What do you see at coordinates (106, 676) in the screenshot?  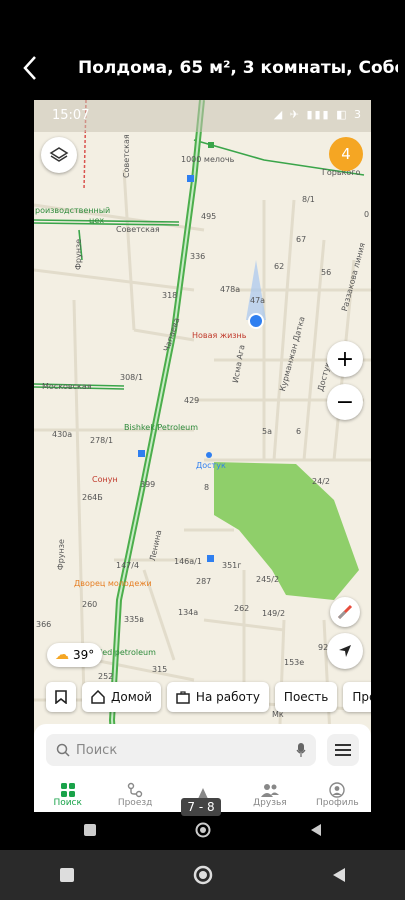 I see `map-label: 252` at bounding box center [106, 676].